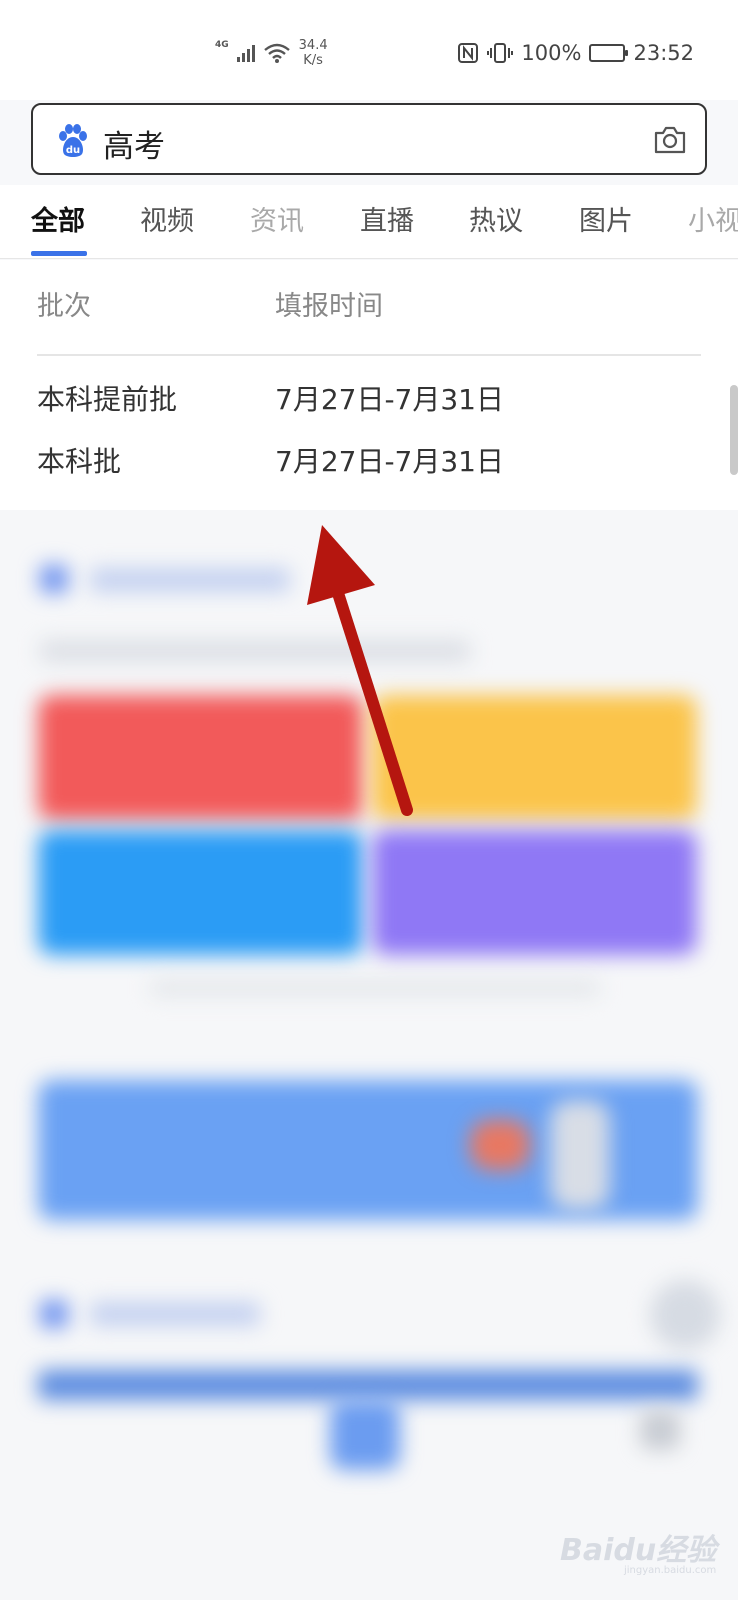  What do you see at coordinates (389, 461) in the screenshot?
I see `row-2-time: 7月27日-7月31日` at bounding box center [389, 461].